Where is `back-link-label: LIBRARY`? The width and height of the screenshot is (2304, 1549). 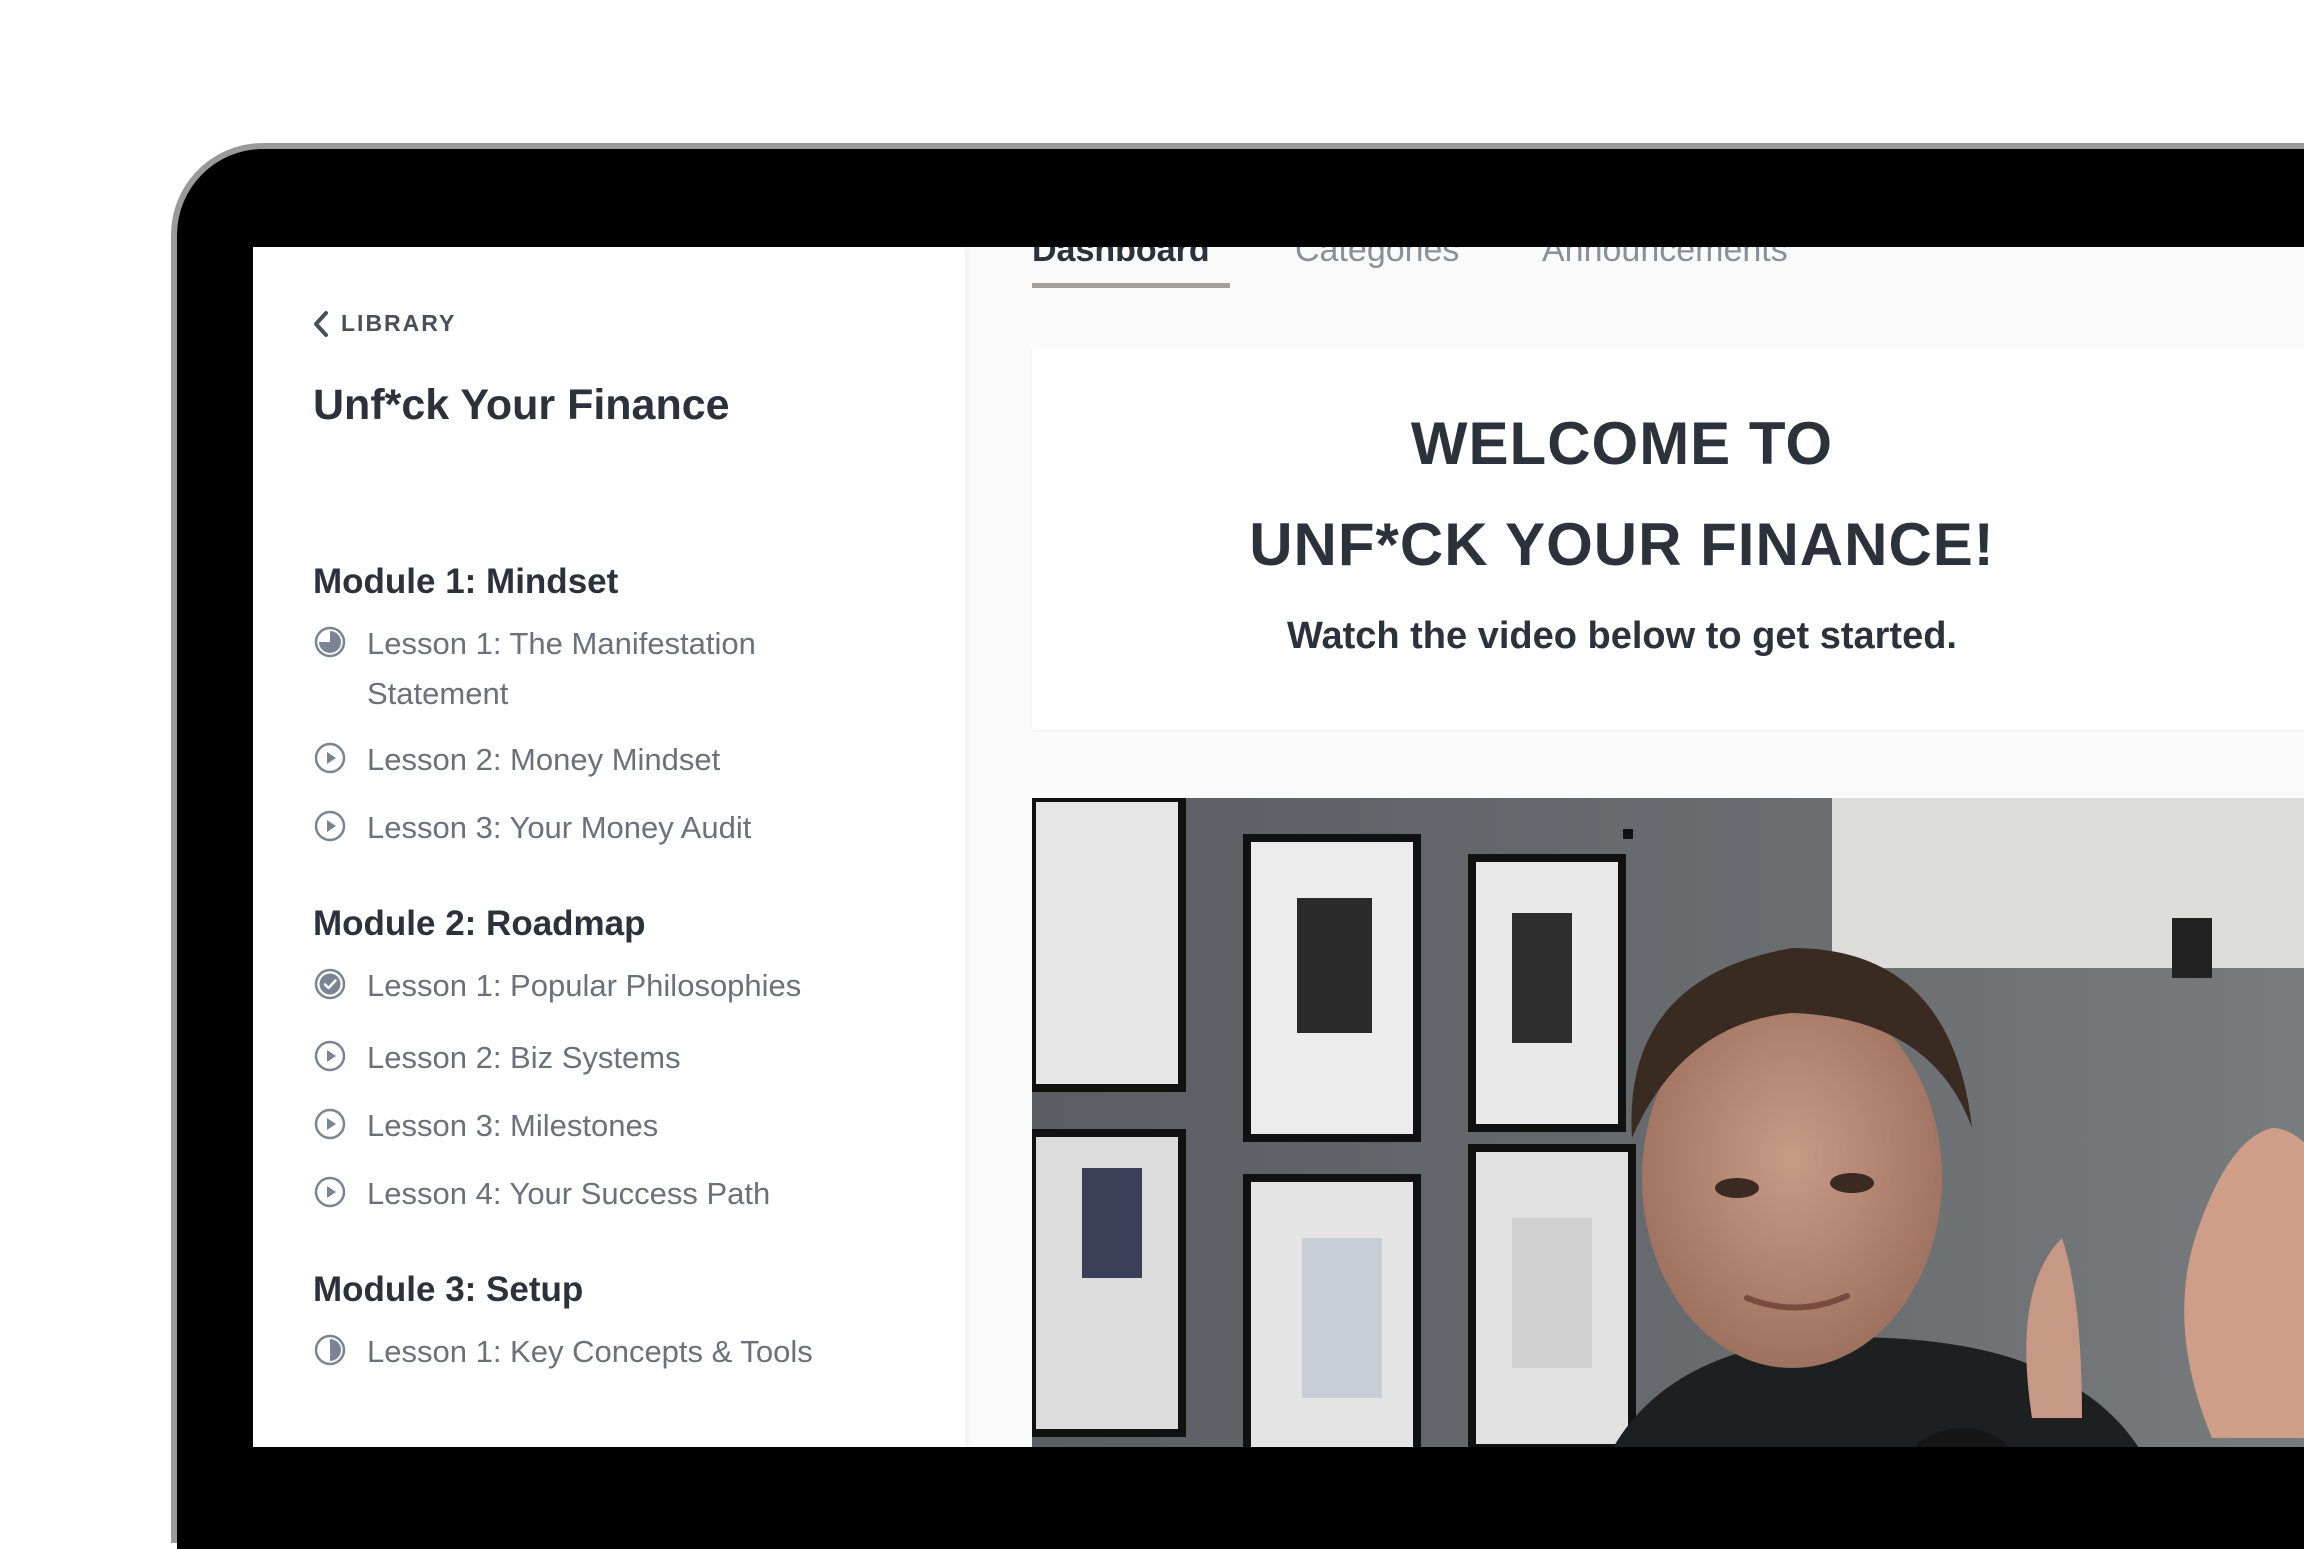 back-link-label: LIBRARY is located at coordinates (399, 323).